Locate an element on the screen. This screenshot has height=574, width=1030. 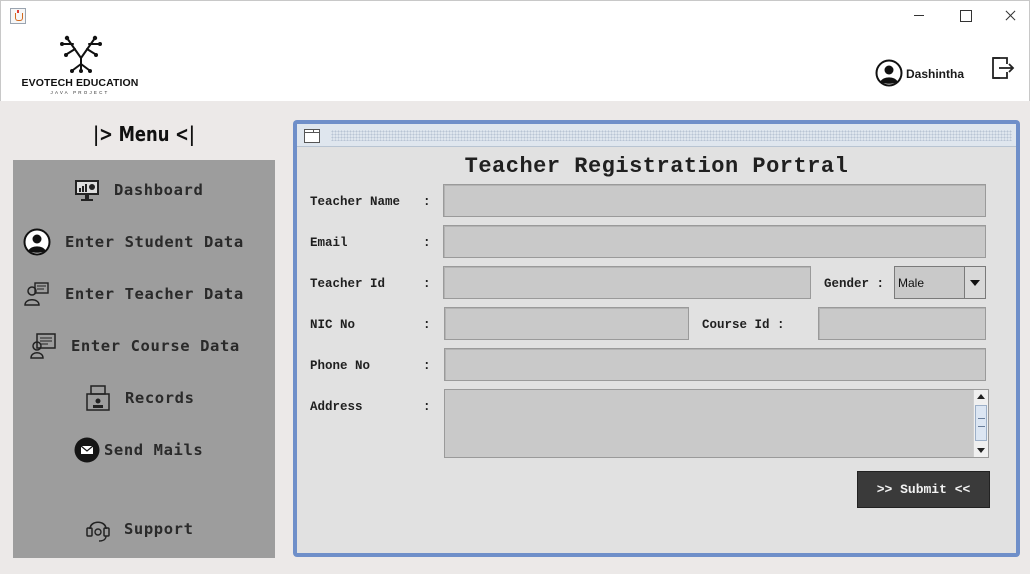
sidebar-item-student-data: Enter Student Data is located at coordinates (144, 242).